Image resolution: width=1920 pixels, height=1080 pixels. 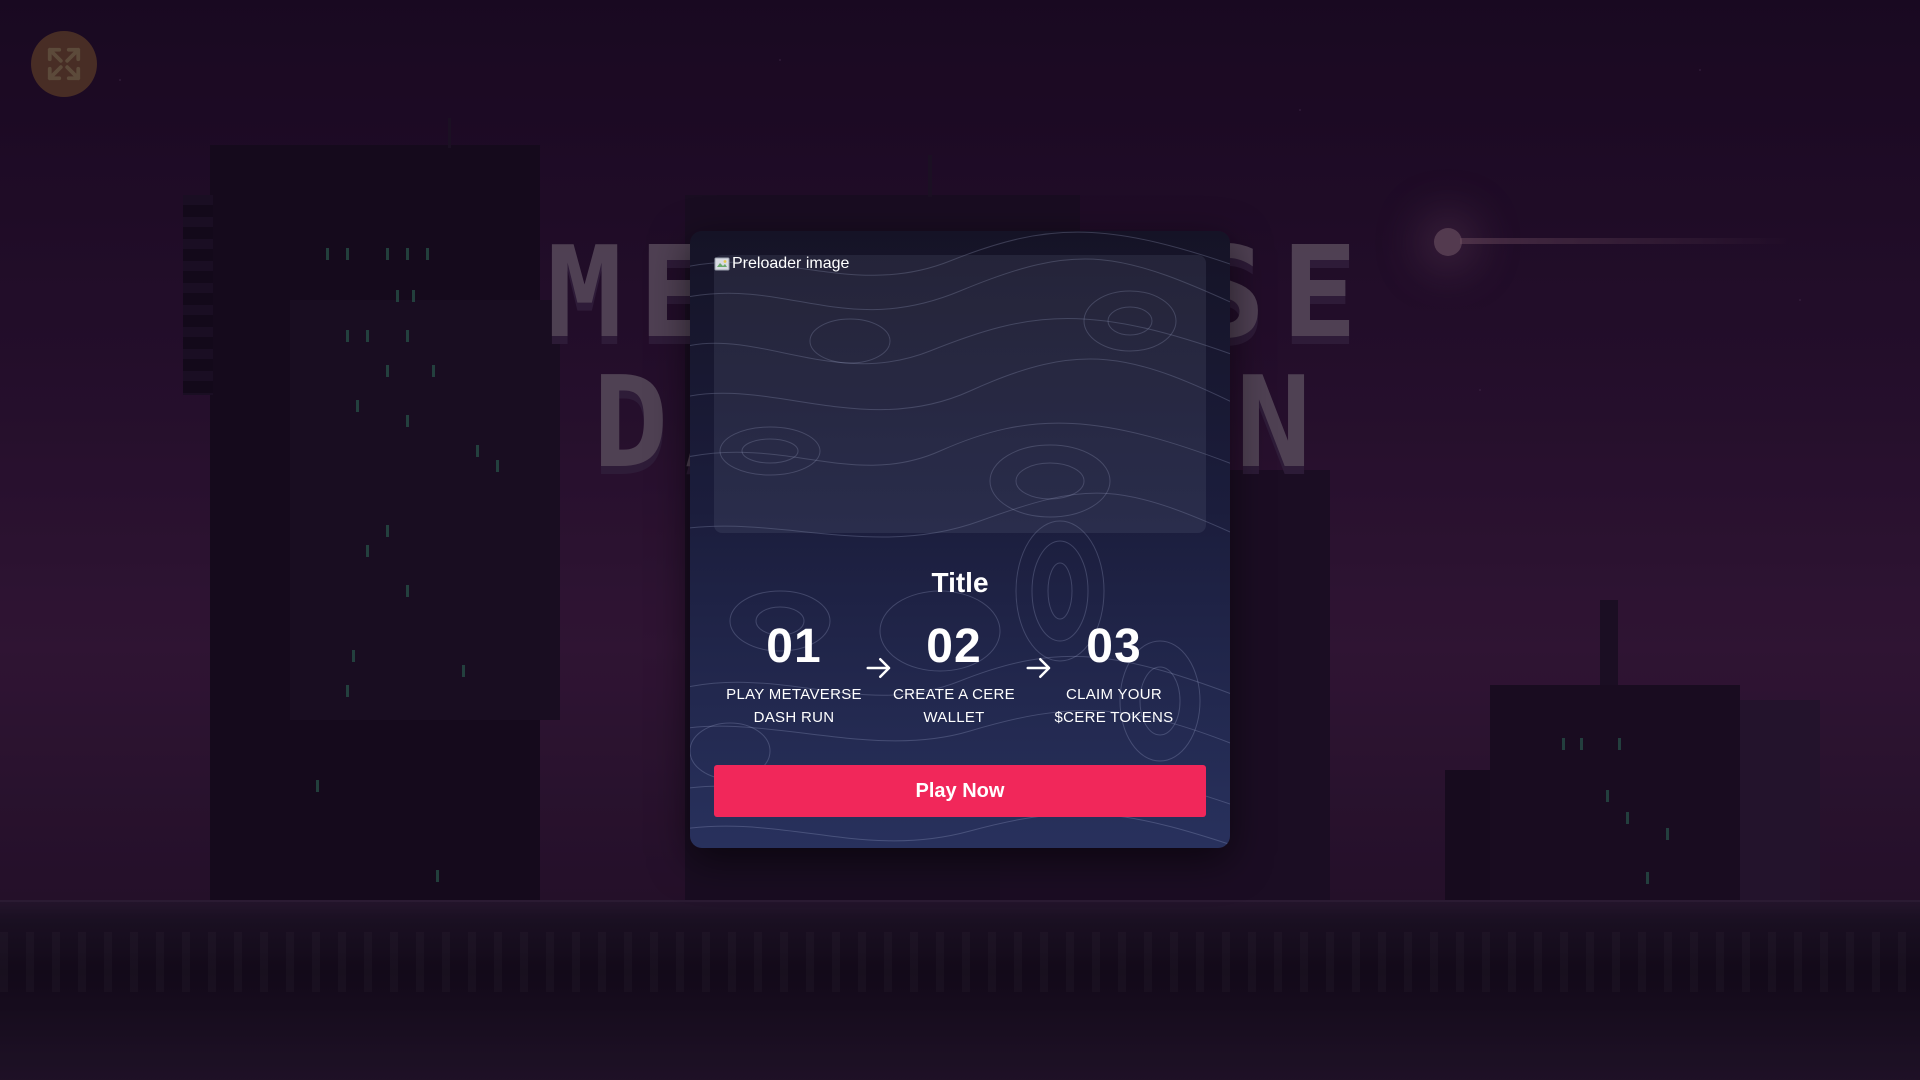 What do you see at coordinates (954, 717) in the screenshot?
I see `step-label-line: WALLET` at bounding box center [954, 717].